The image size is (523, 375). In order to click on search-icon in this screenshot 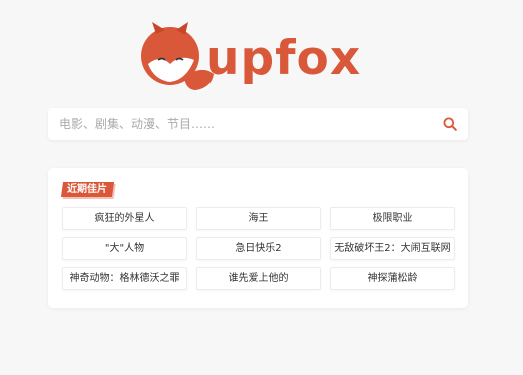, I will do `click(450, 124)`.